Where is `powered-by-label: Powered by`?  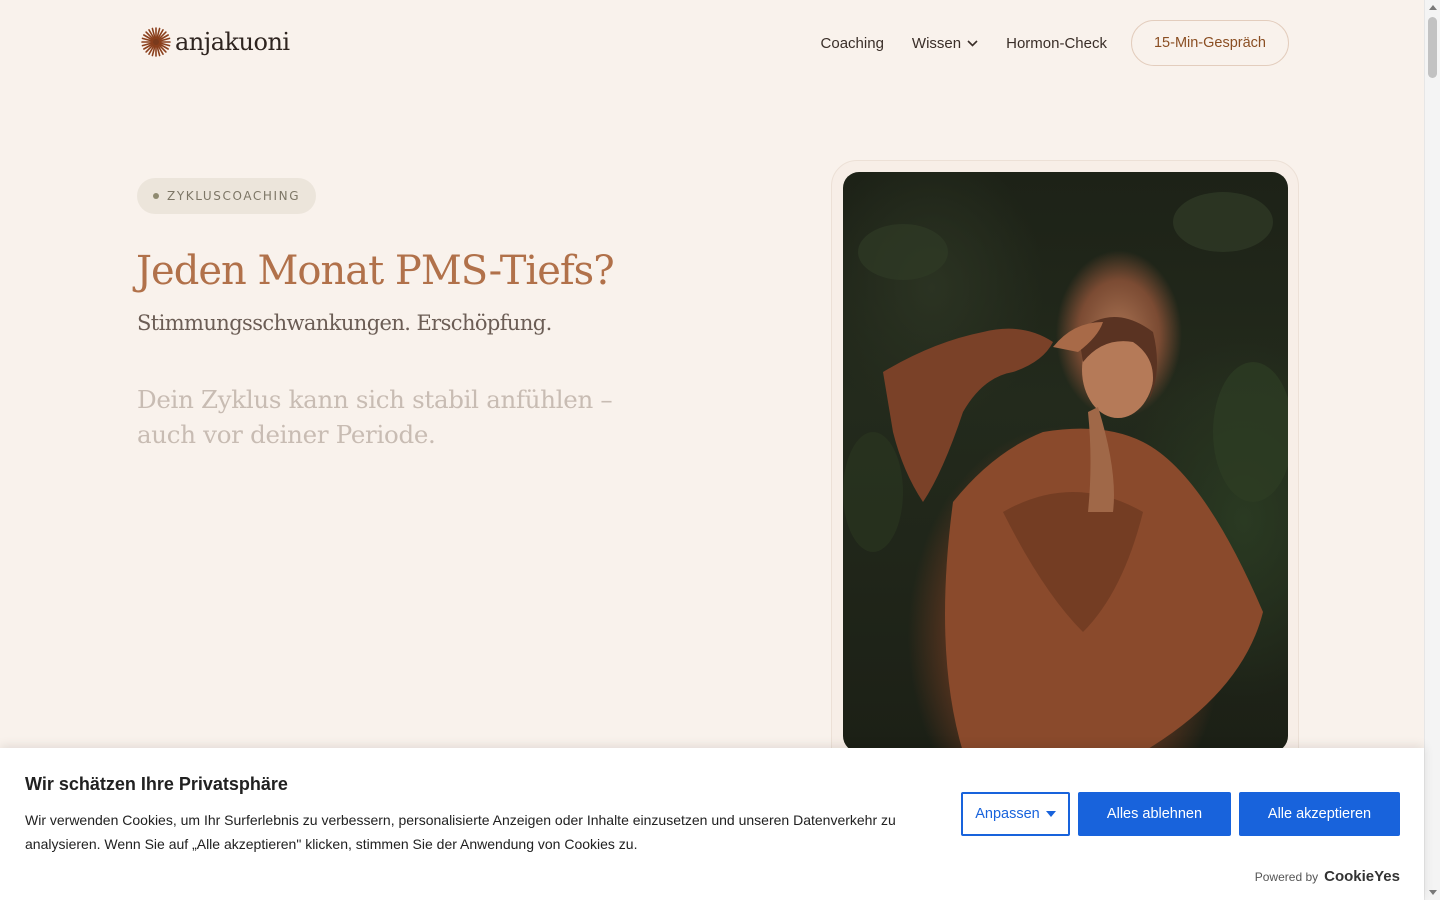
powered-by-label: Powered by is located at coordinates (1286, 877).